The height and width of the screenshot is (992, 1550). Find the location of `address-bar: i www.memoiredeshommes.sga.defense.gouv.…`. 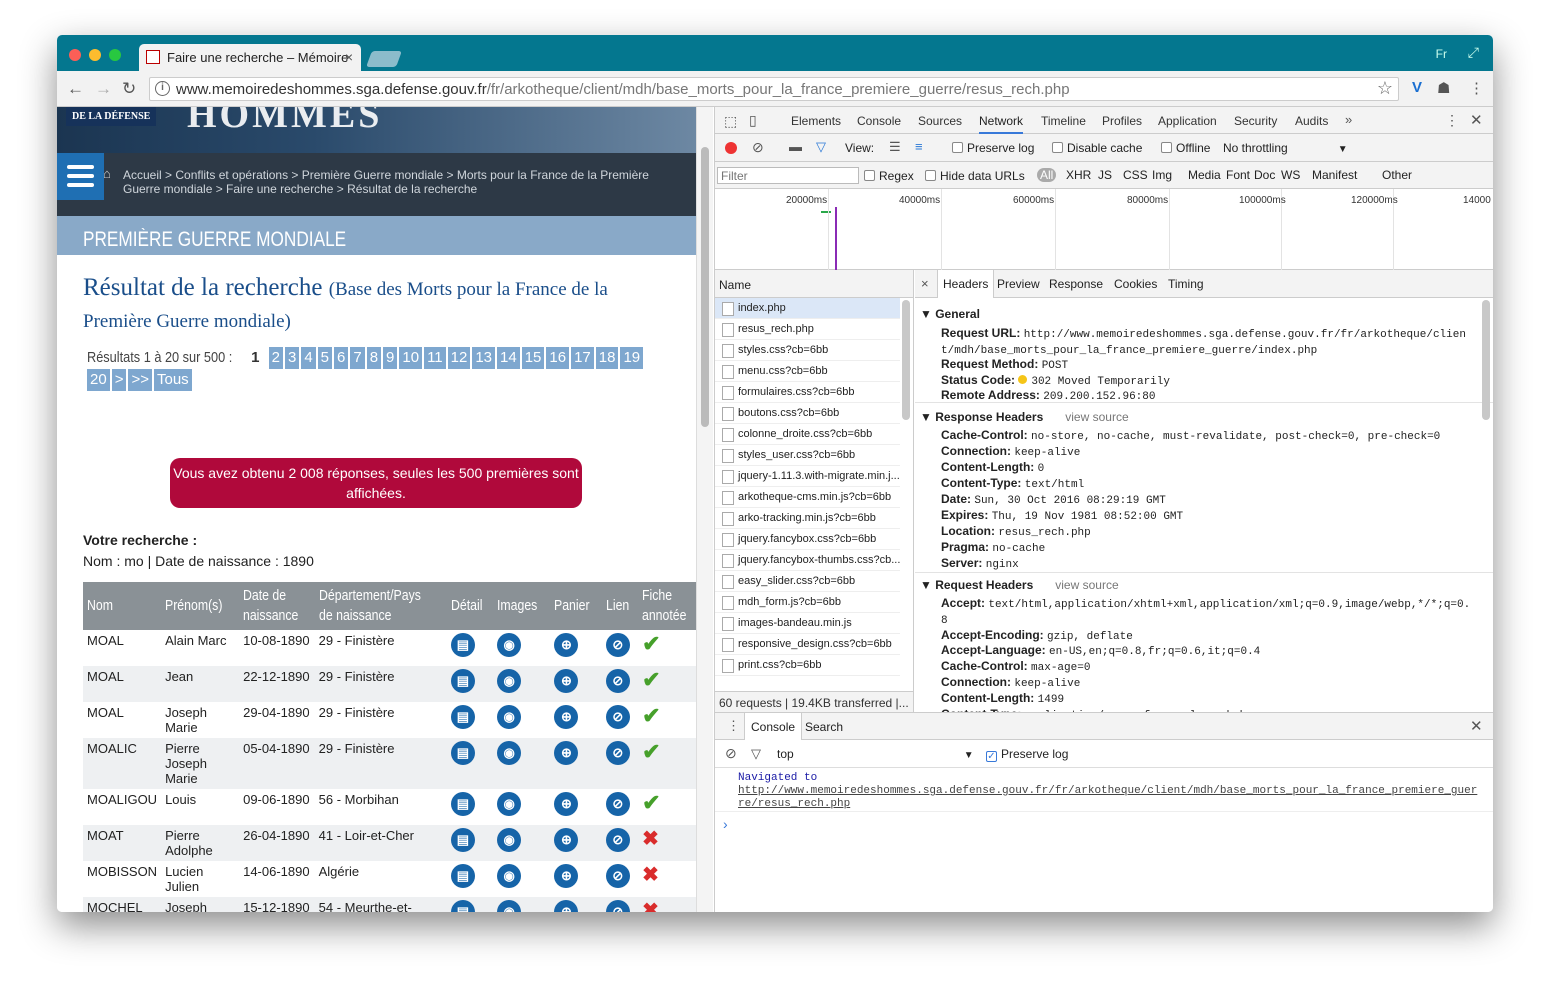

address-bar: i www.memoiredeshommes.sga.defense.gouv.… is located at coordinates (774, 89).